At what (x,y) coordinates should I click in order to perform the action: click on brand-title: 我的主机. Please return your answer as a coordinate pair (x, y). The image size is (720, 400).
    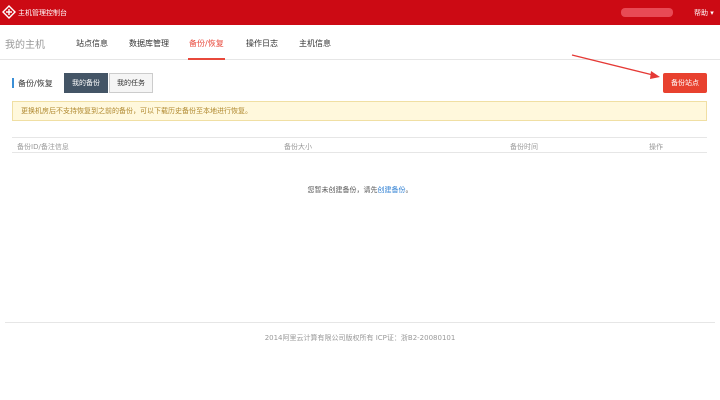
    Looking at the image, I should click on (25, 45).